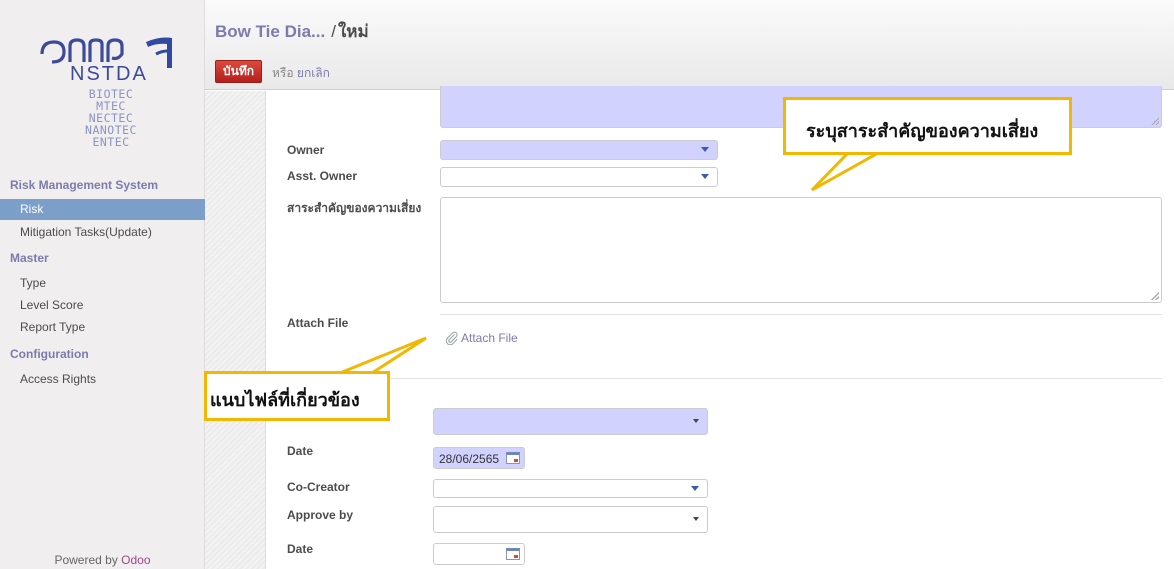 The image size is (1174, 569). Describe the element at coordinates (570, 421) in the screenshot. I see `category-select` at that location.